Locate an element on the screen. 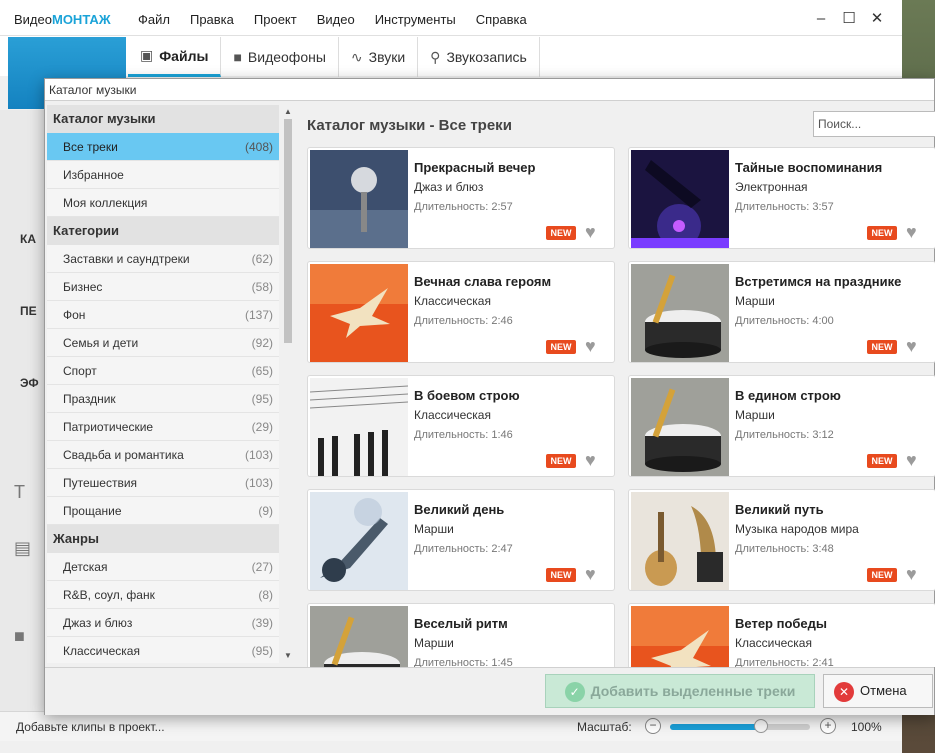  track-duration: Длительность: 2:41 is located at coordinates (784, 662).